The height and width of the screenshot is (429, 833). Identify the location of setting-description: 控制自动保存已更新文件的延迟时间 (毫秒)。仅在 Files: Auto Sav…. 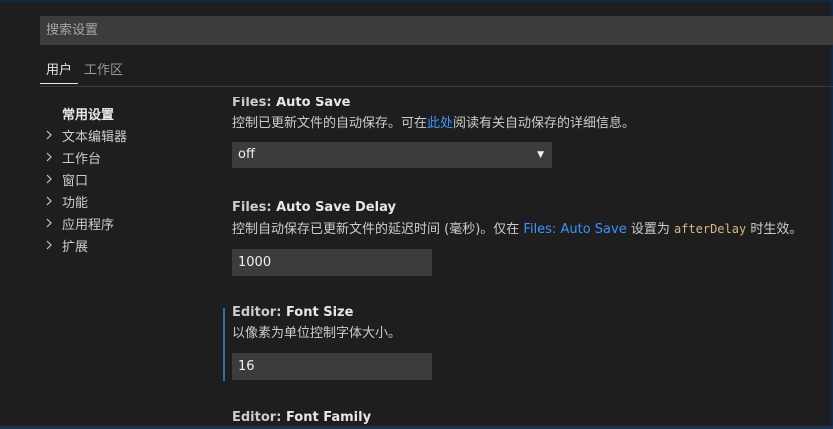
(517, 229).